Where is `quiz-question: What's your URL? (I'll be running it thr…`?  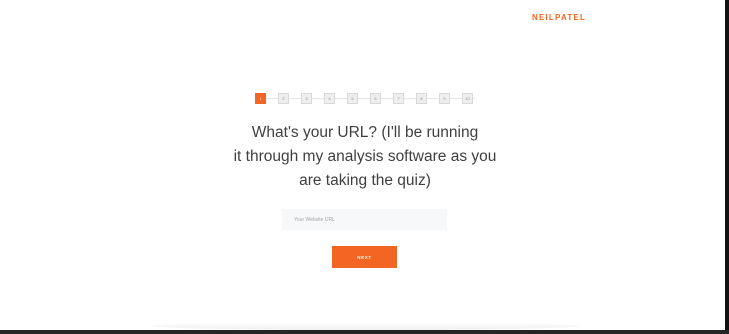 quiz-question: What's your URL? (I'll be running it thr… is located at coordinates (365, 157).